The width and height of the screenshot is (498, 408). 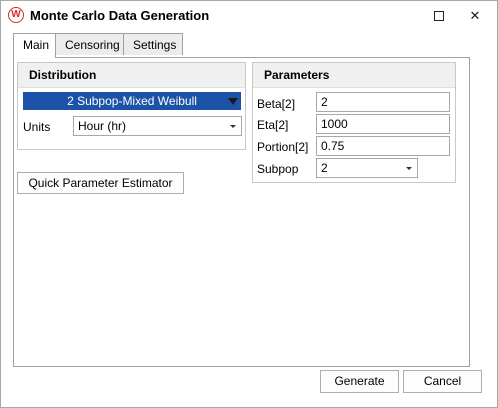 I want to click on cancel-button: Cancel, so click(x=442, y=381).